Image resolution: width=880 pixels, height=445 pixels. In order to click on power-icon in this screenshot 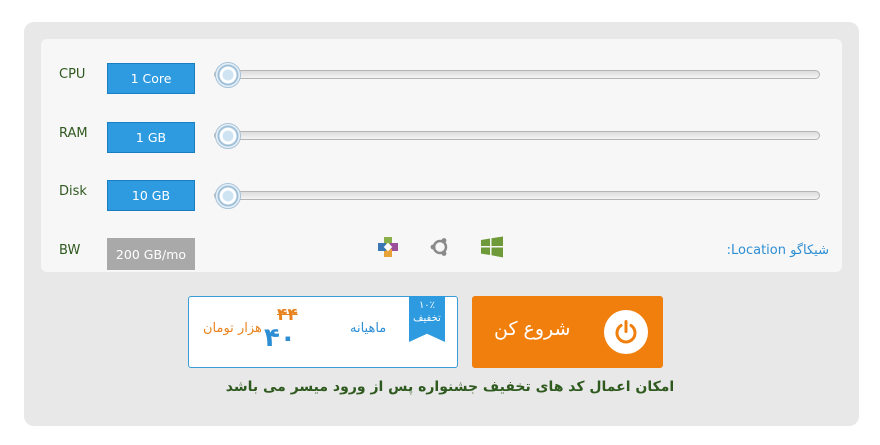, I will do `click(626, 332)`.